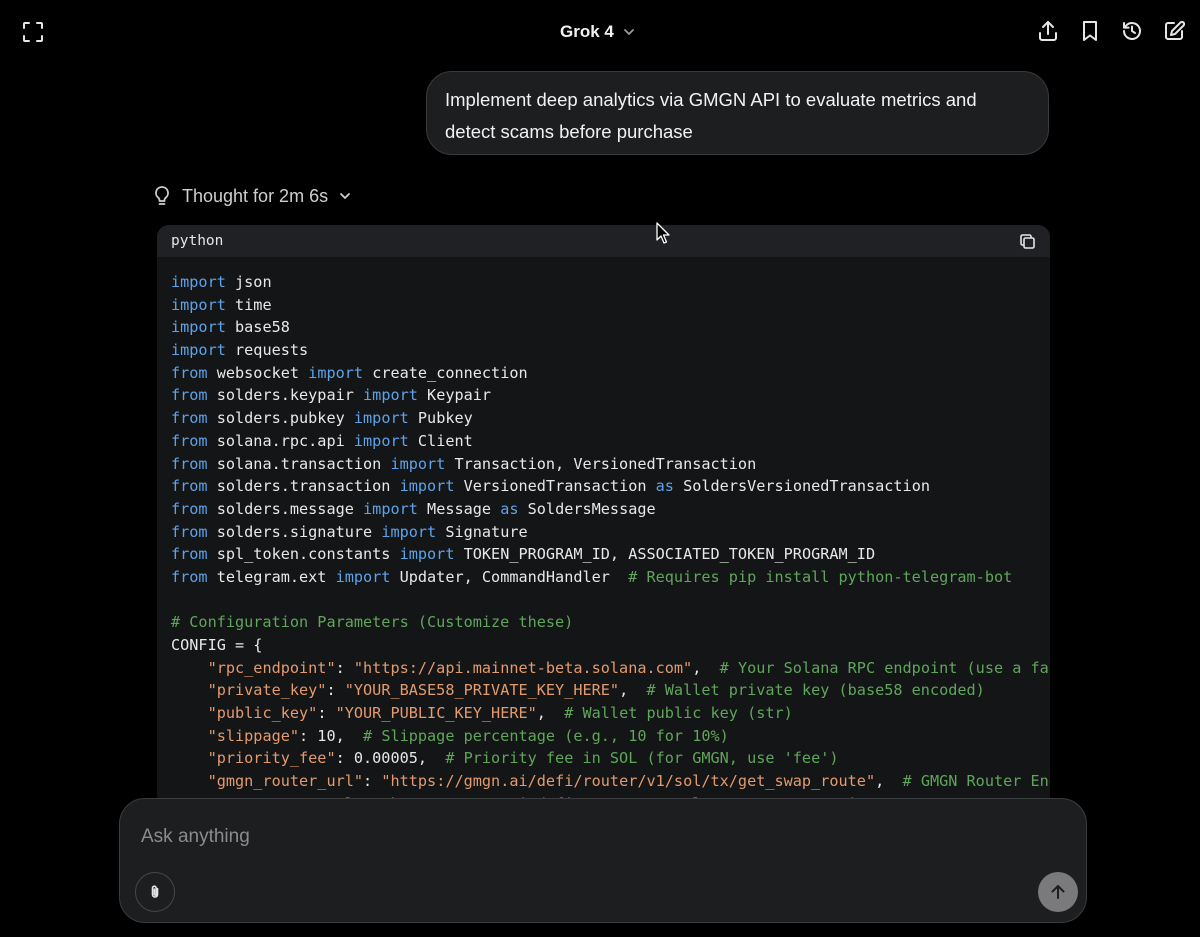 This screenshot has width=1200, height=937. Describe the element at coordinates (546, 735) in the screenshot. I see `code-token: # Slippage percentage (e.g., 10 for 10%)` at that location.